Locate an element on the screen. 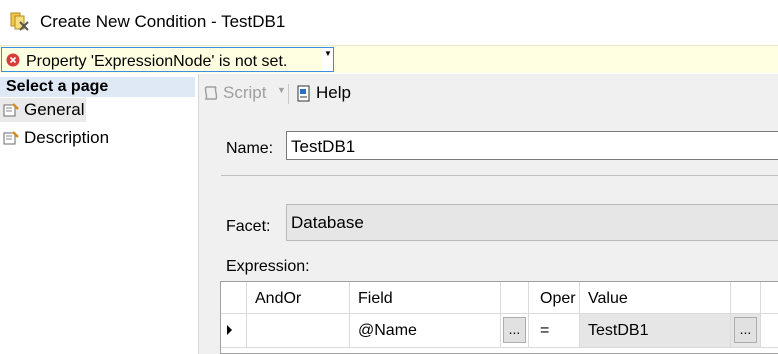  column-header-andor: AndOr is located at coordinates (298, 298).